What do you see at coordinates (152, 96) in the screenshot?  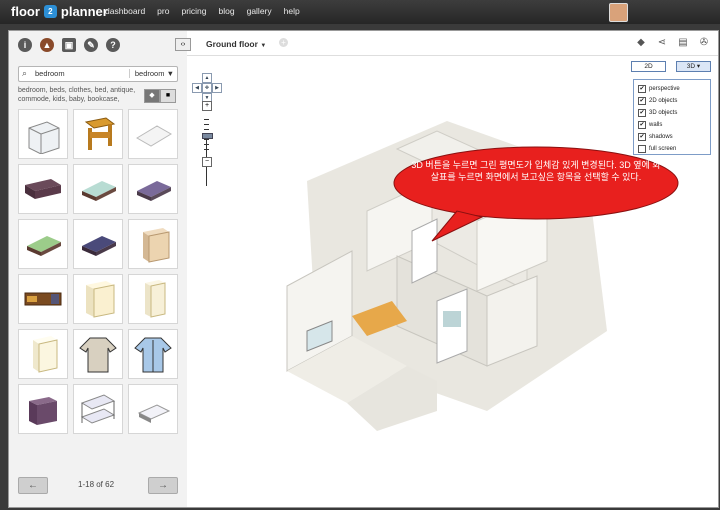 I see `3d-view-icon: ◆` at bounding box center [152, 96].